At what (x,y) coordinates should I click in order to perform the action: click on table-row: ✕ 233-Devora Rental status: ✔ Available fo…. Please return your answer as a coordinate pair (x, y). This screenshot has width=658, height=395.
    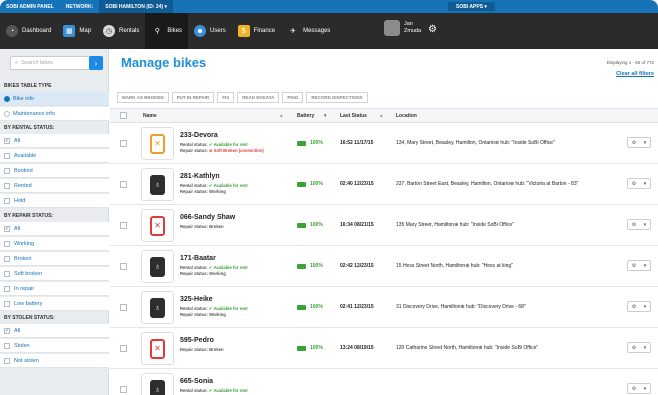
    Looking at the image, I should click on (384, 143).